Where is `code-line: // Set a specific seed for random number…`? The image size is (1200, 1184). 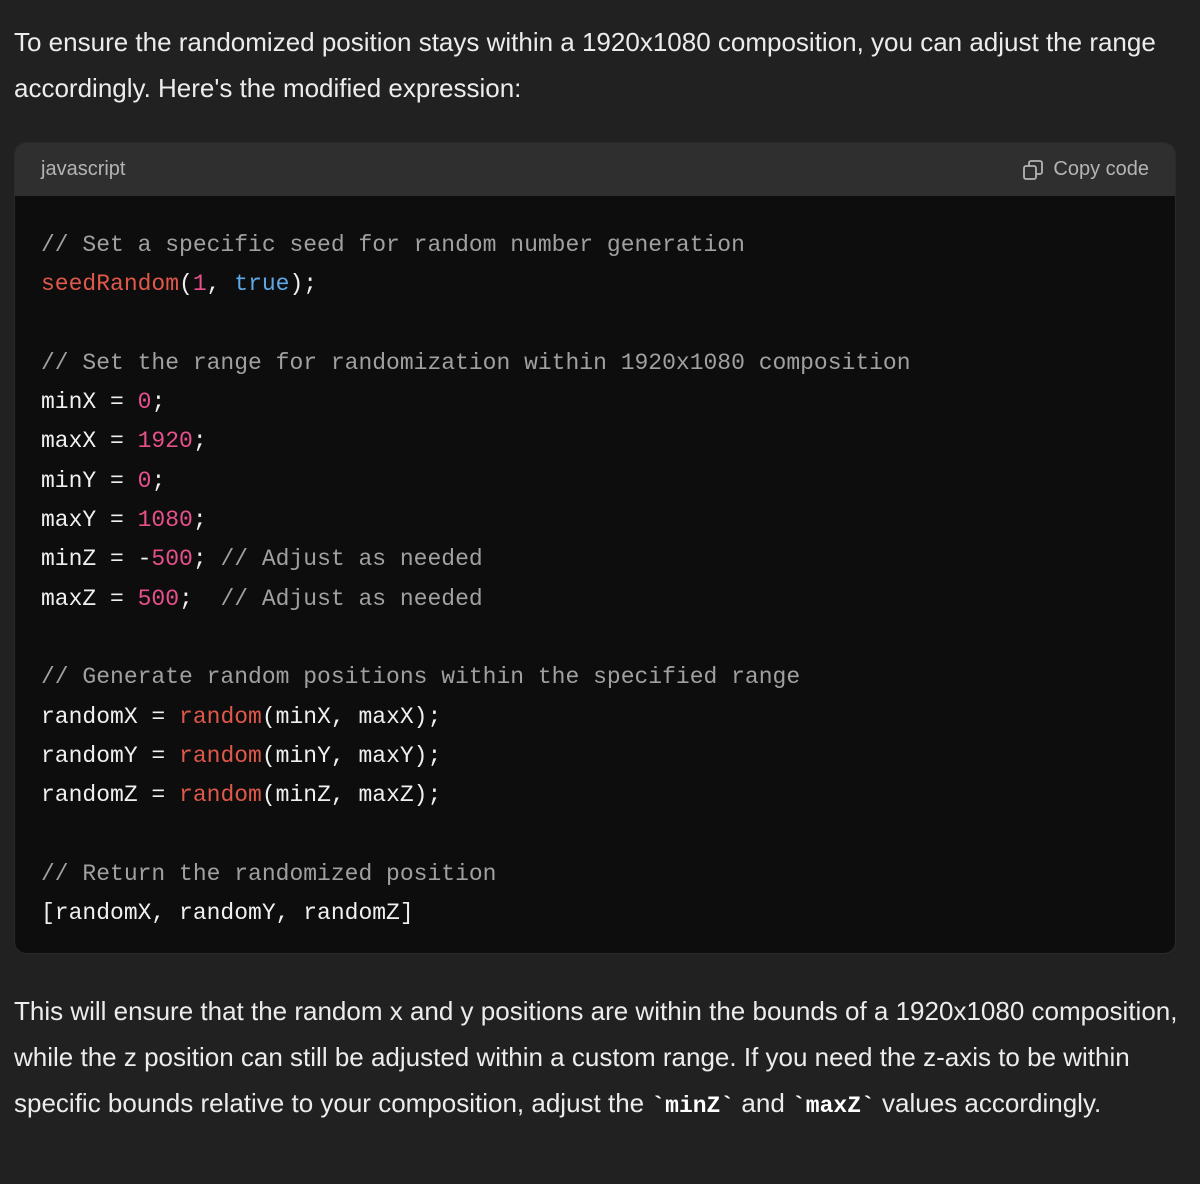
code-line: // Set a specific seed for random number… is located at coordinates (608, 245).